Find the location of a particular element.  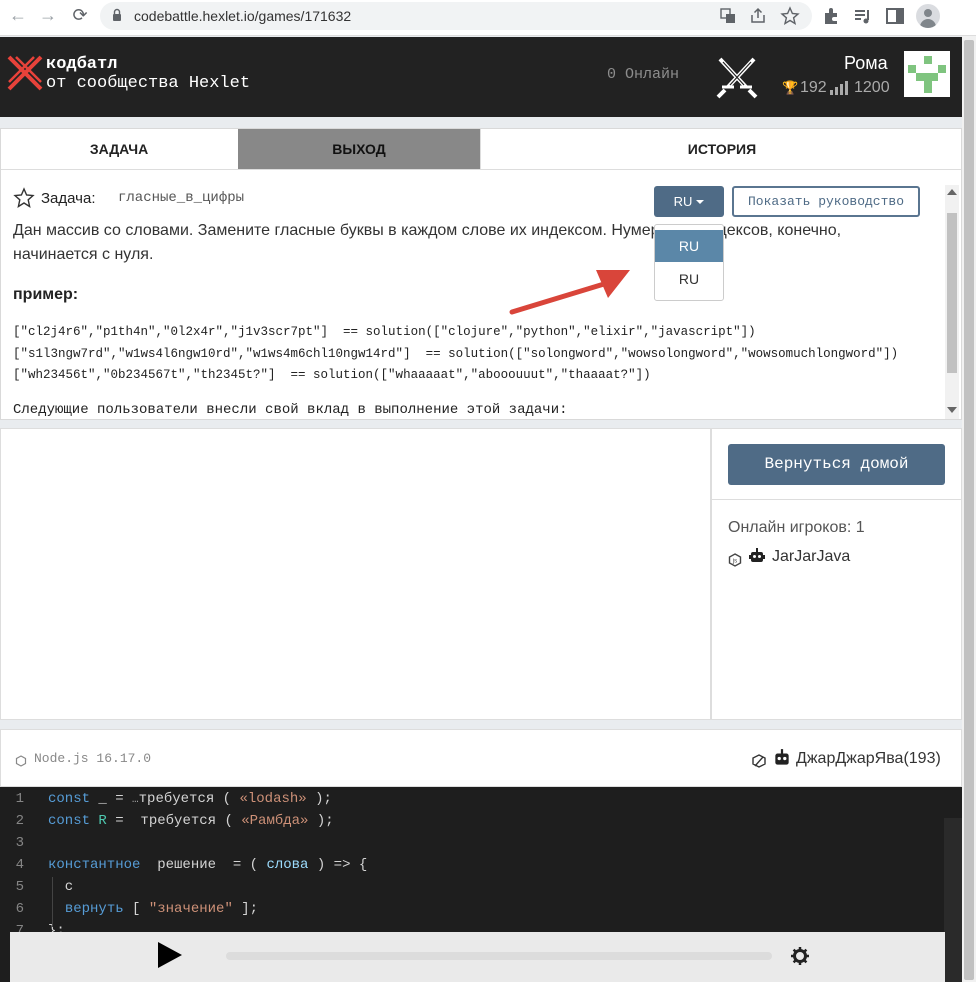

user-rating: 1200 is located at coordinates (872, 87).